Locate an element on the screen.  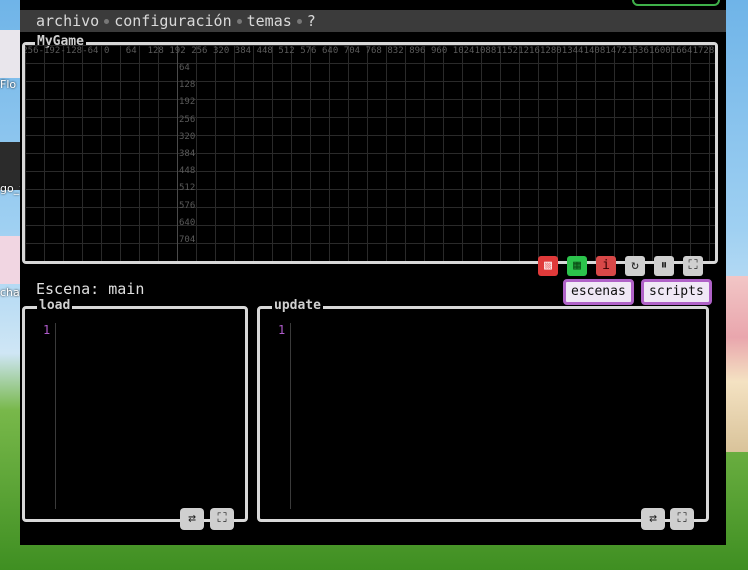
y-tick-label: 704 is located at coordinates (187, 240).